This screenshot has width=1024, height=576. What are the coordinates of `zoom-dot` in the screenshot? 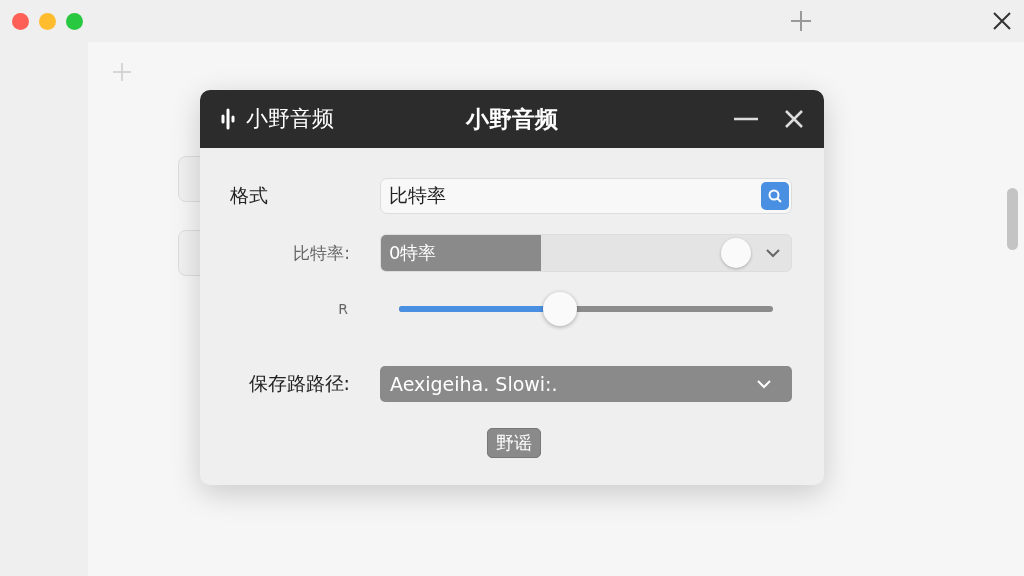 It's located at (74, 21).